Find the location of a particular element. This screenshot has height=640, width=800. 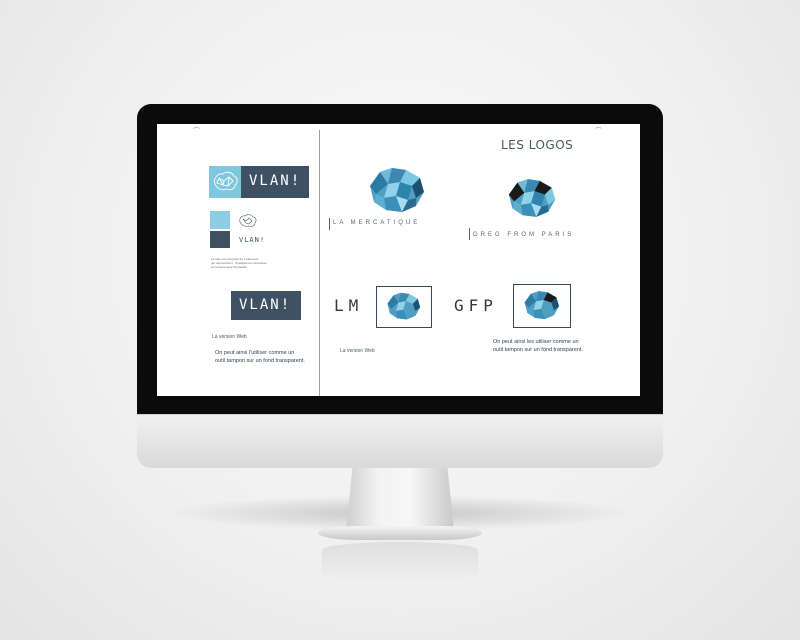

vlan-logo-banner: VLAN! is located at coordinates (259, 182).